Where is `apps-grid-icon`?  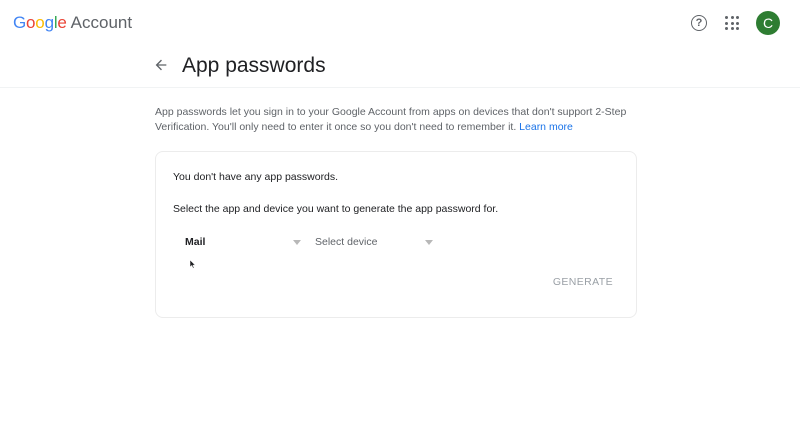 apps-grid-icon is located at coordinates (732, 23).